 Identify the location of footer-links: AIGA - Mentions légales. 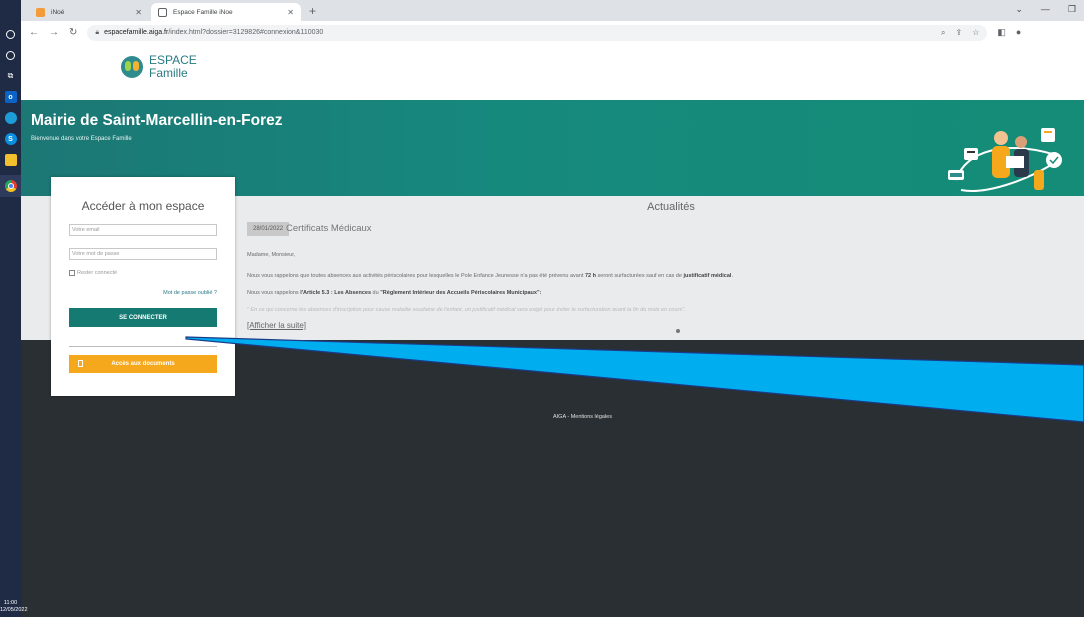
(552, 417).